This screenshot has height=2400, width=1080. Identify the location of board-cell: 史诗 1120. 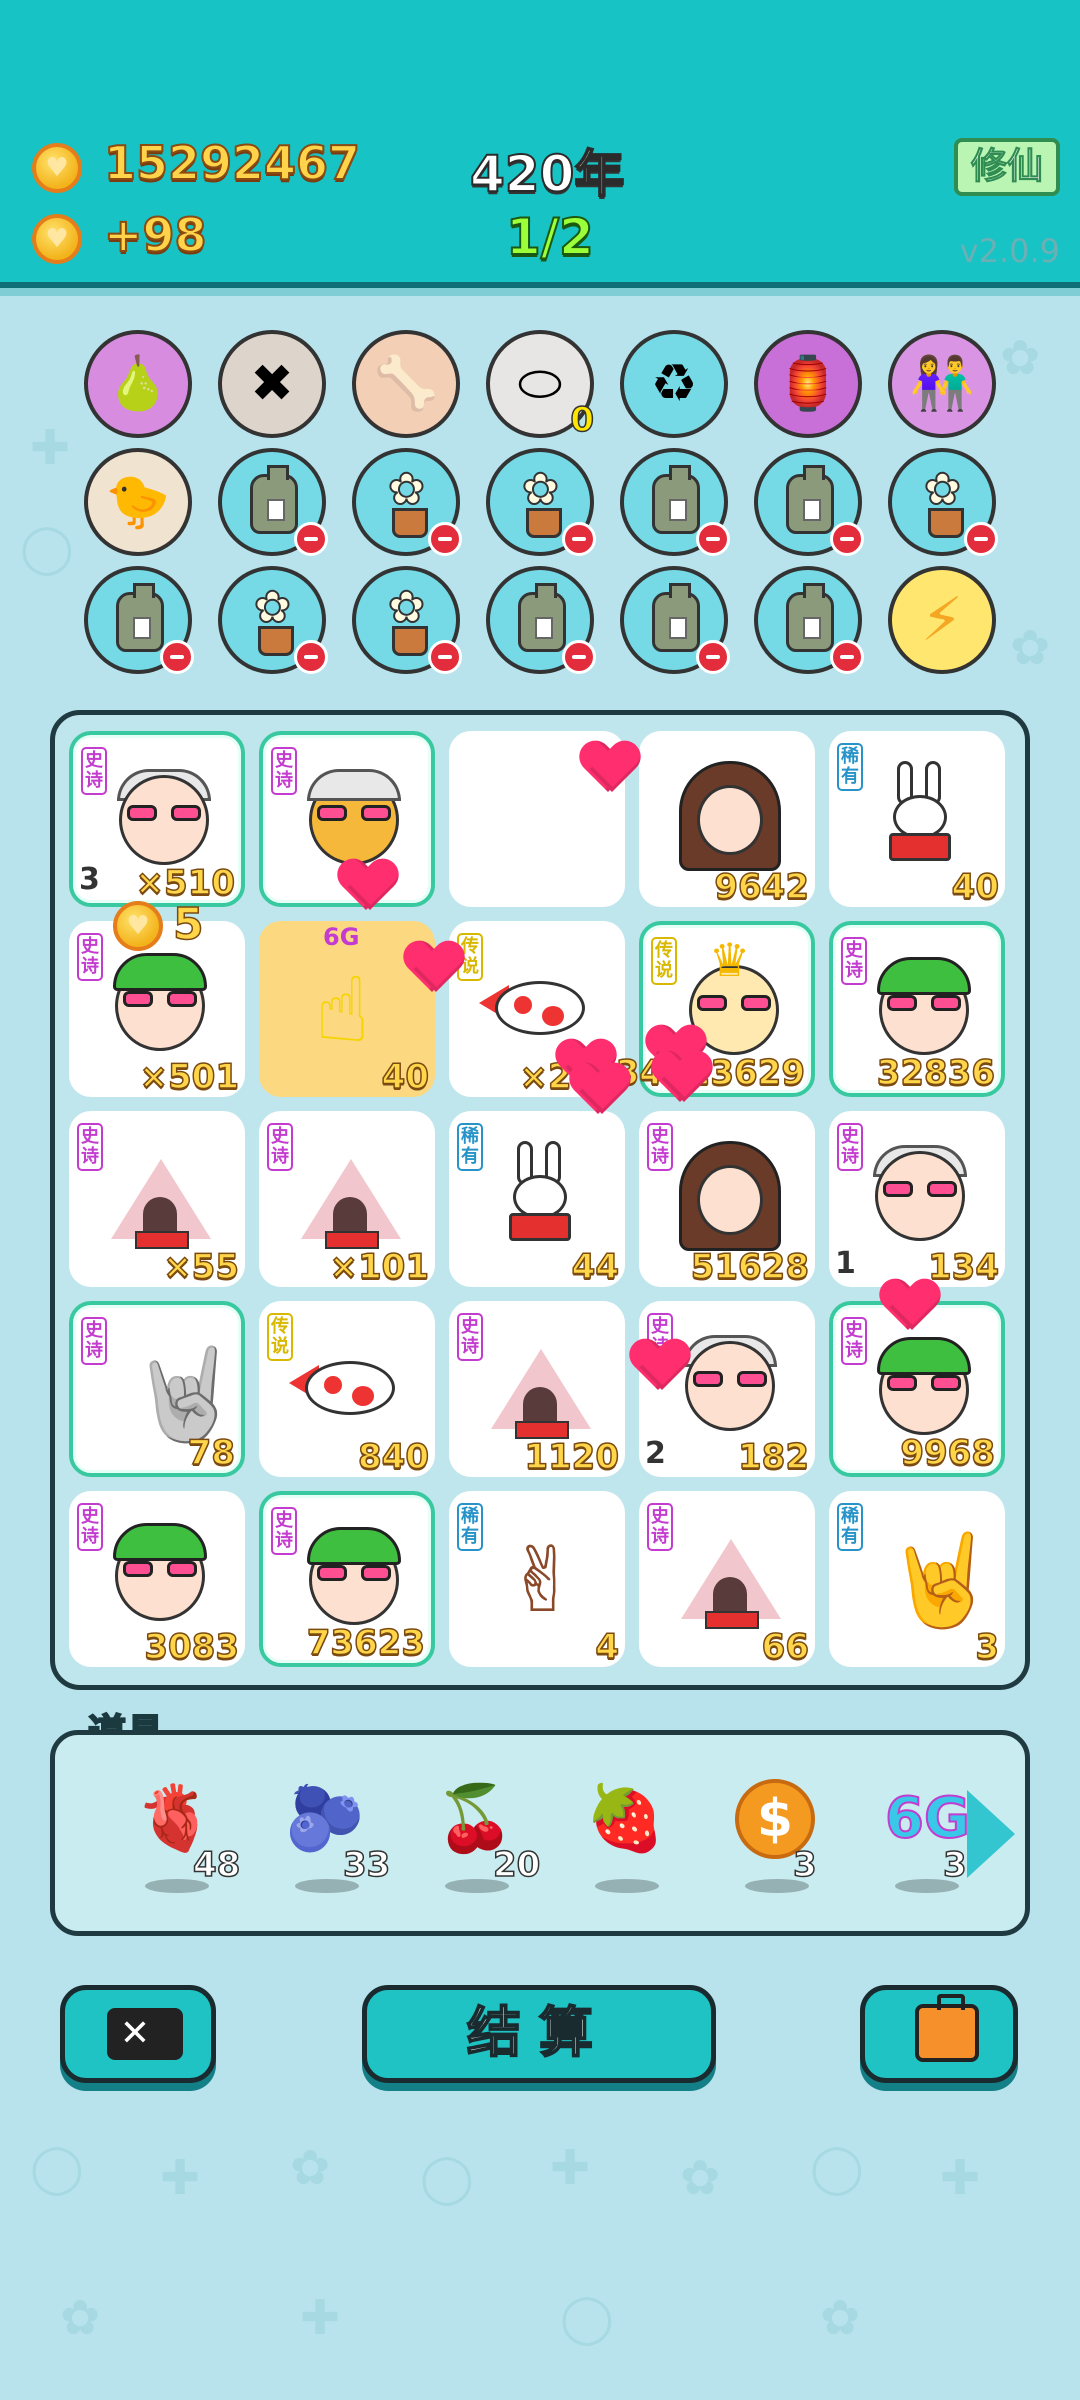
(537, 1389).